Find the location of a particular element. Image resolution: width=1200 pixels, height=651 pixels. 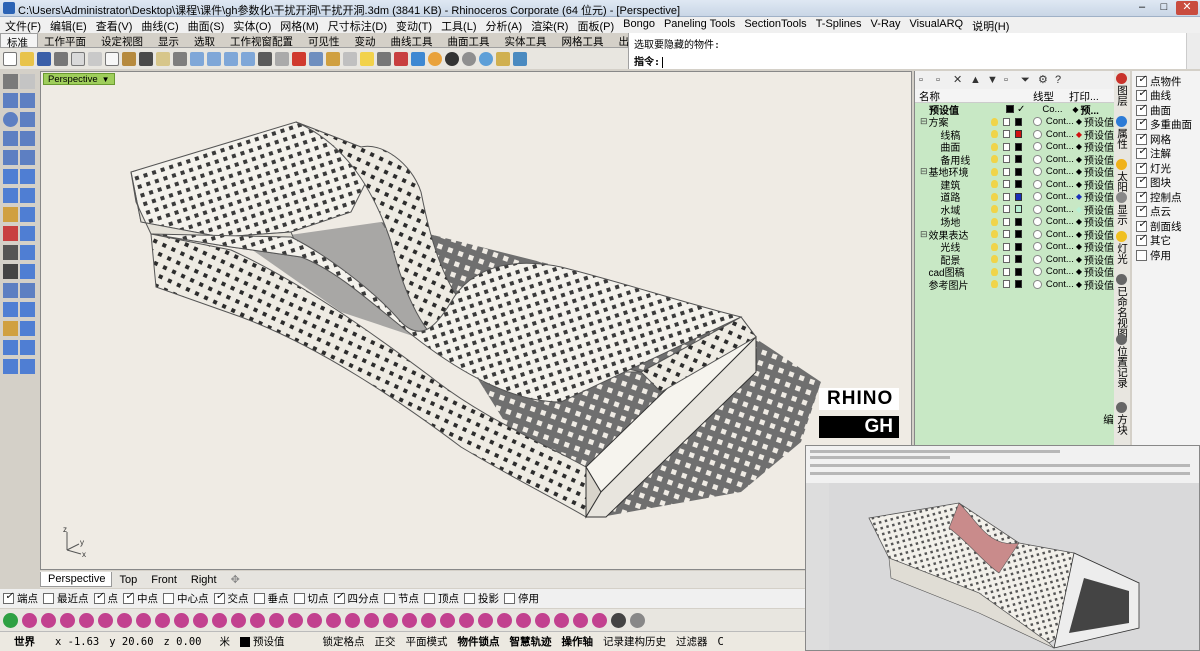

grid-snap-toggle: 锁定格点 is located at coordinates (343, 641).